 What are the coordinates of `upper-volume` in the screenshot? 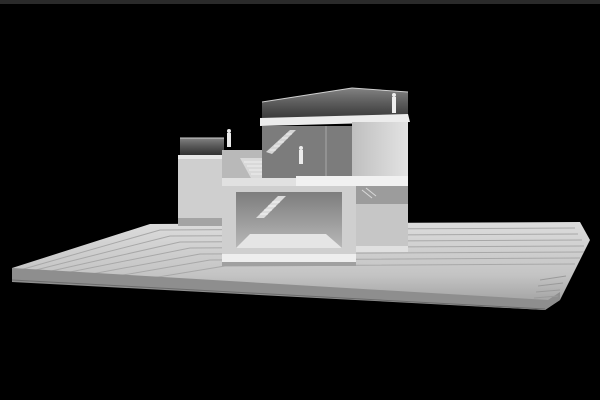 It's located at (335, 136).